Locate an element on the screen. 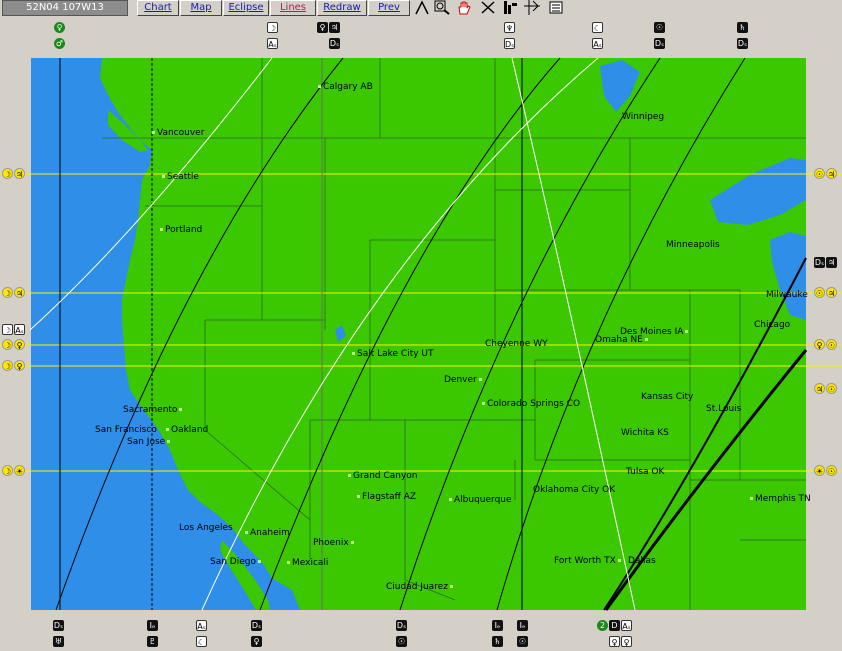  prev-button: Prev is located at coordinates (389, 8).